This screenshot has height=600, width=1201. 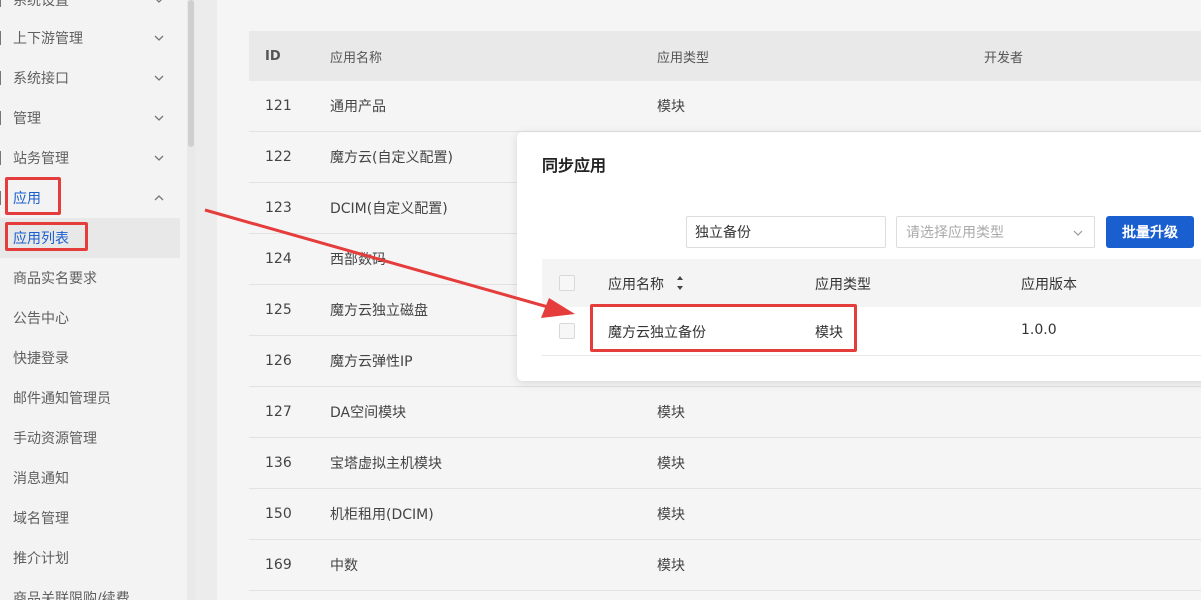 What do you see at coordinates (683, 58) in the screenshot?
I see `header-type: 应用类型` at bounding box center [683, 58].